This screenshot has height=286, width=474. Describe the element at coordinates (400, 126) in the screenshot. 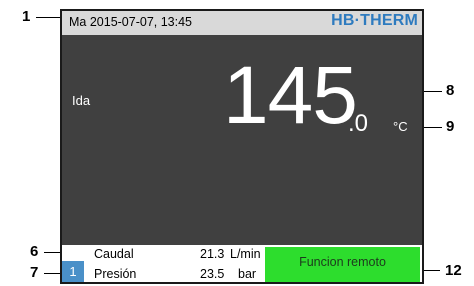

I see `temperature-unit: °C` at that location.